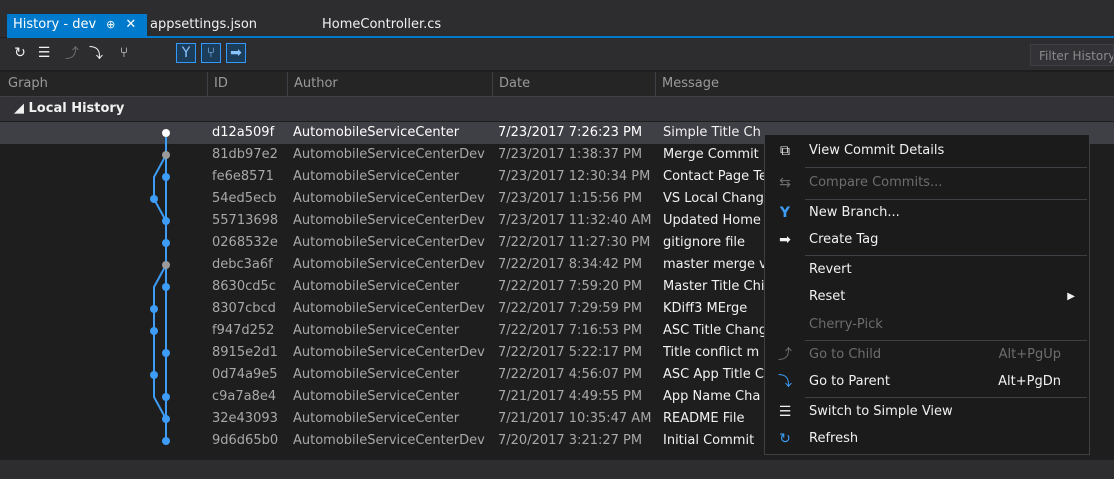 This screenshot has height=479, width=1114. I want to click on commit-date: 7/23/2017 1:38:37 PM, so click(570, 154).